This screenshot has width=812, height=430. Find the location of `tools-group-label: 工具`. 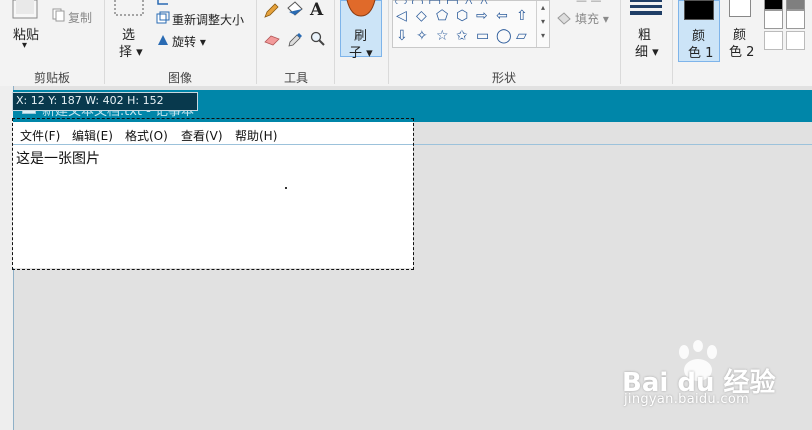

tools-group-label: 工具 is located at coordinates (295, 78).